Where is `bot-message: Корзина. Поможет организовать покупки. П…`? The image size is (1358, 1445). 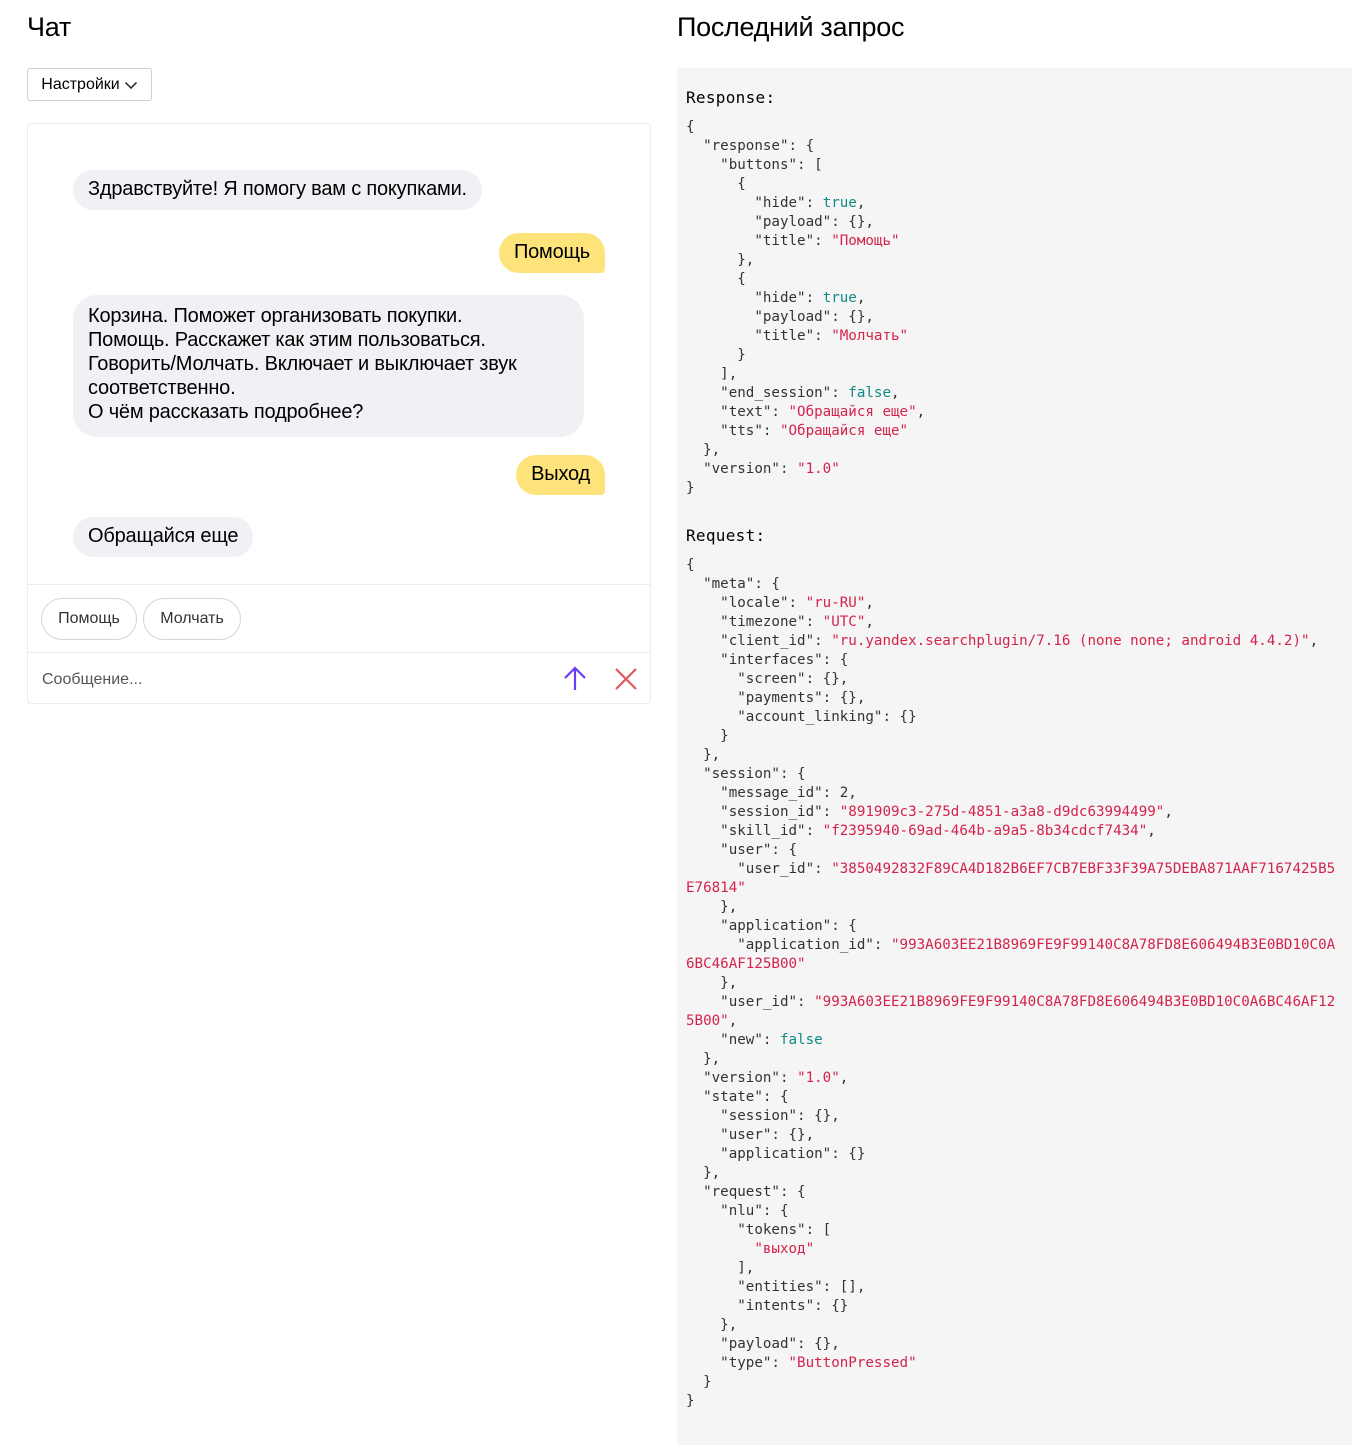
bot-message: Корзина. Поможет организовать покупки. П… is located at coordinates (328, 366).